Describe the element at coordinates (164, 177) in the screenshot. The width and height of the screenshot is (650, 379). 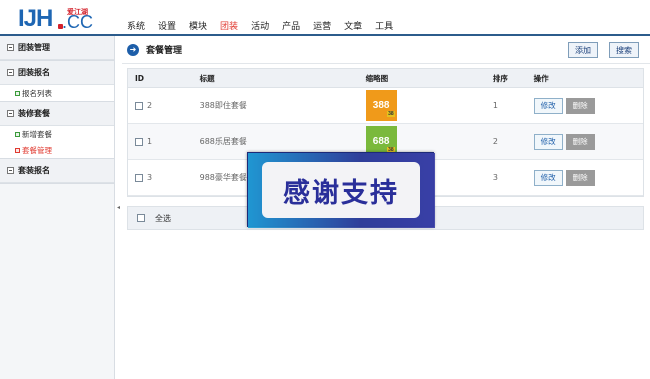
I see `row-id-cell: 3` at that location.